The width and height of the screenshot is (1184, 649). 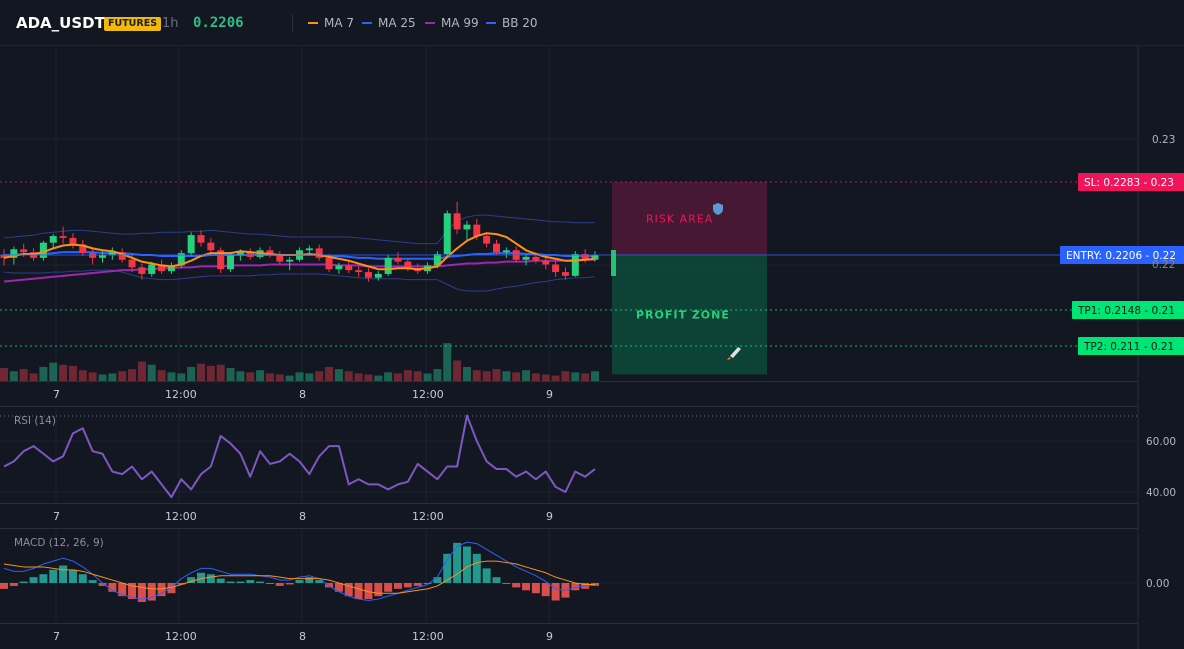 I want to click on risk-area-label: RISK AREA, so click(x=679, y=219).